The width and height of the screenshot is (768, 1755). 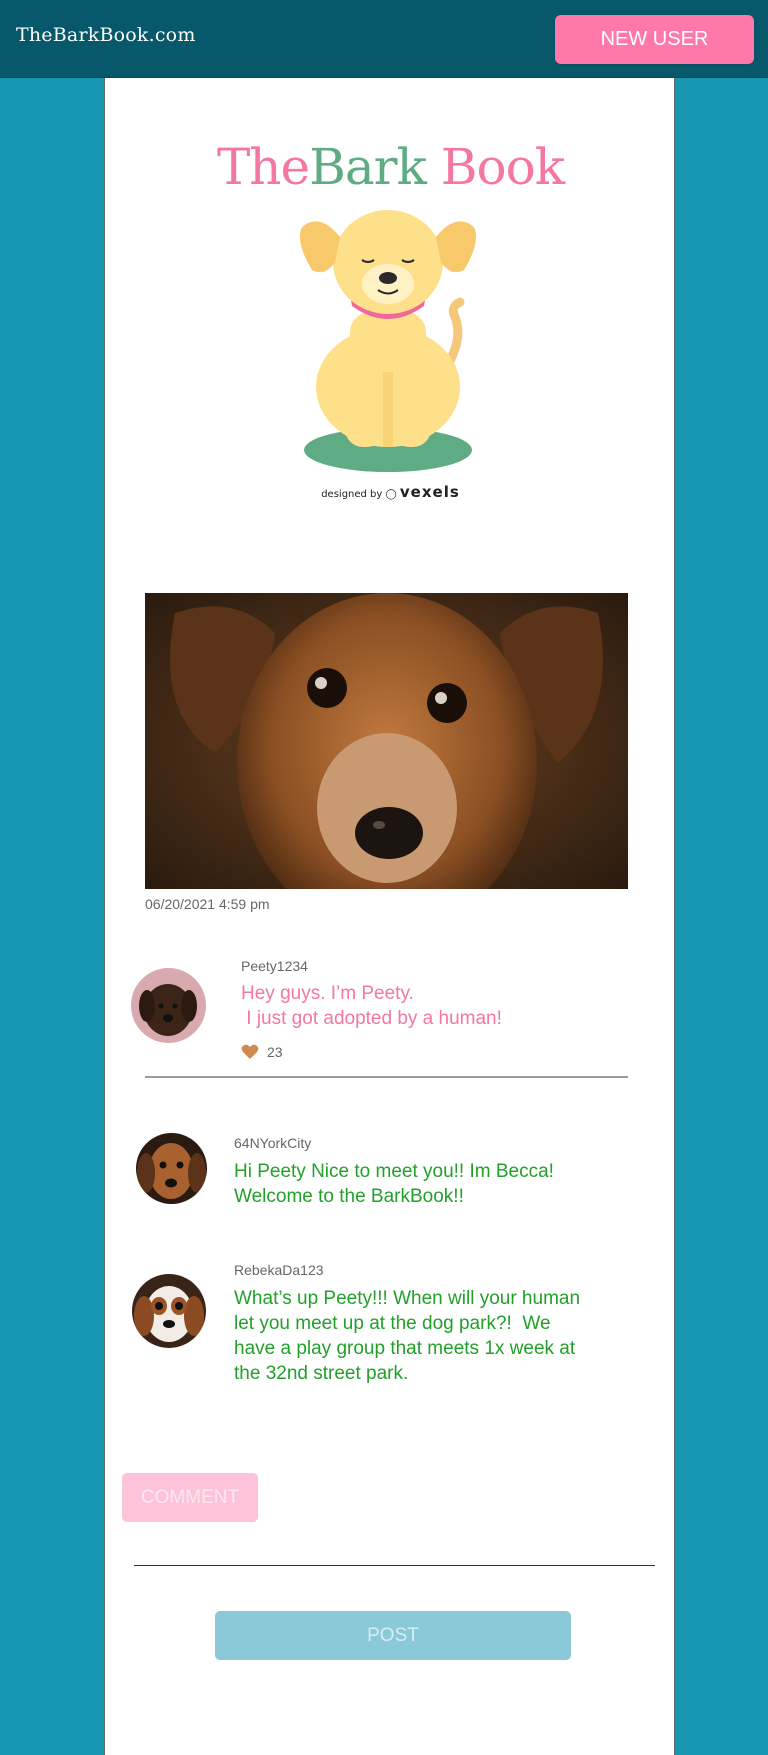 I want to click on credit-prefix: designed by, so click(x=352, y=494).